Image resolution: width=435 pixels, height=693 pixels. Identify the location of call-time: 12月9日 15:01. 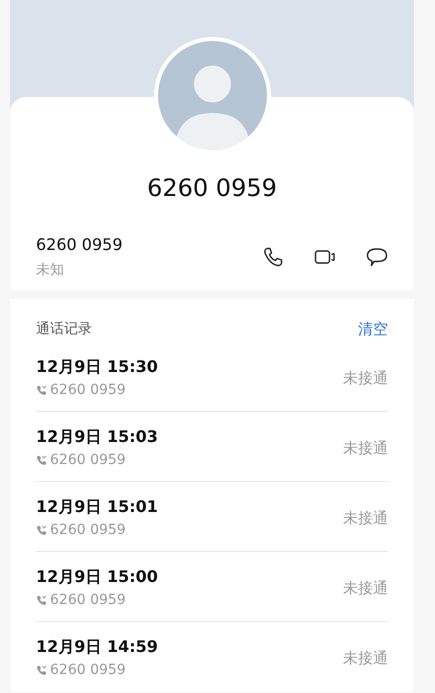
(97, 507).